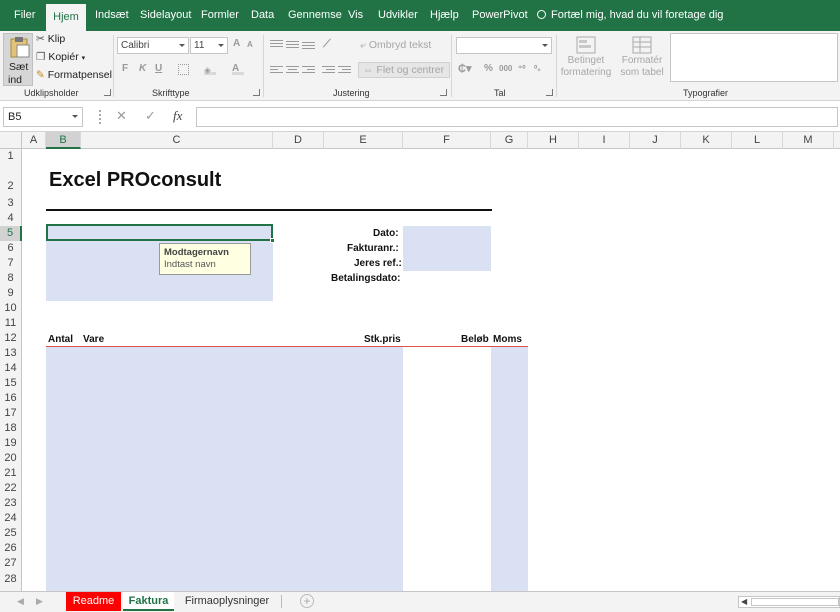 The width and height of the screenshot is (840, 612). What do you see at coordinates (11, 323) in the screenshot?
I see `row-header-11: 11` at bounding box center [11, 323].